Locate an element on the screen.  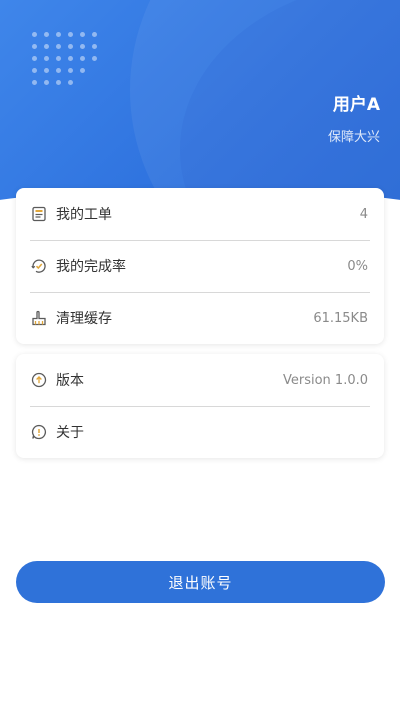
menu-item-version: 版本 Version 1.0.0 is located at coordinates (200, 380).